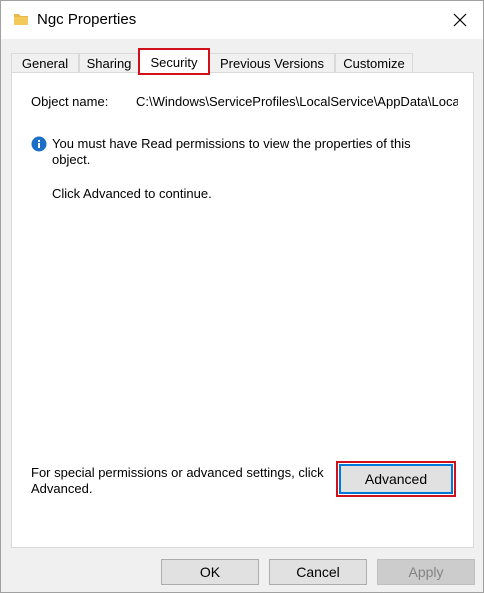 The image size is (484, 593). I want to click on tab-customize: Customize, so click(374, 63).